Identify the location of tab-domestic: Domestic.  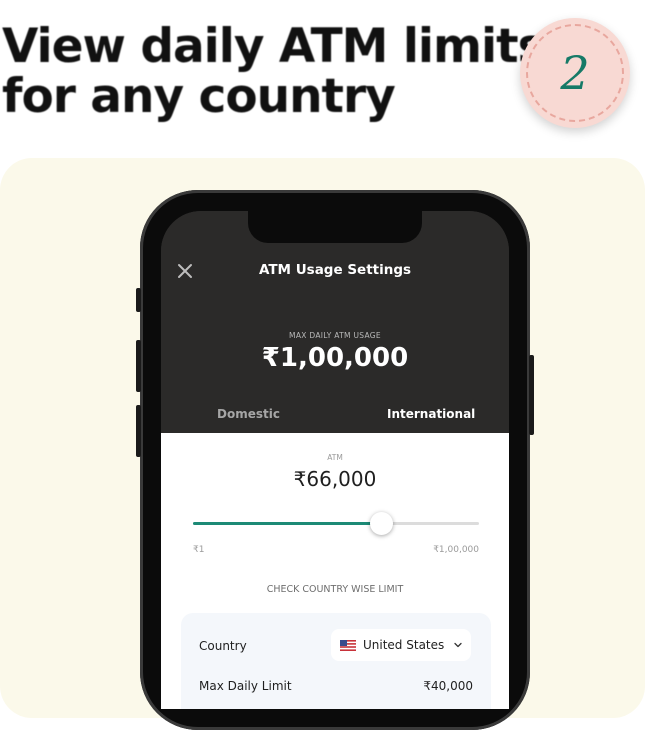
(248, 414).